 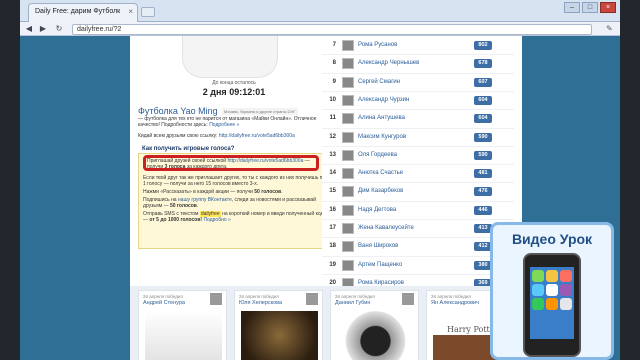 I want to click on player-name: Надя Дегтова, so click(x=377, y=210).